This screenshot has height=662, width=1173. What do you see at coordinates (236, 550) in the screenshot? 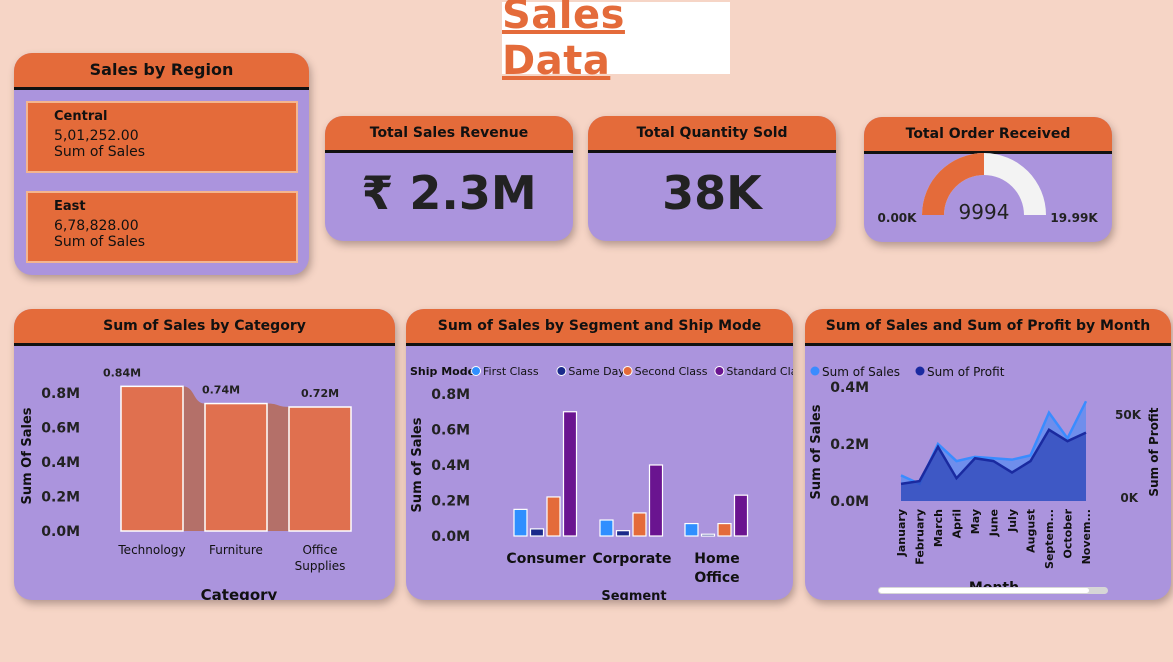
I see `x-tick-label: Furniture` at bounding box center [236, 550].